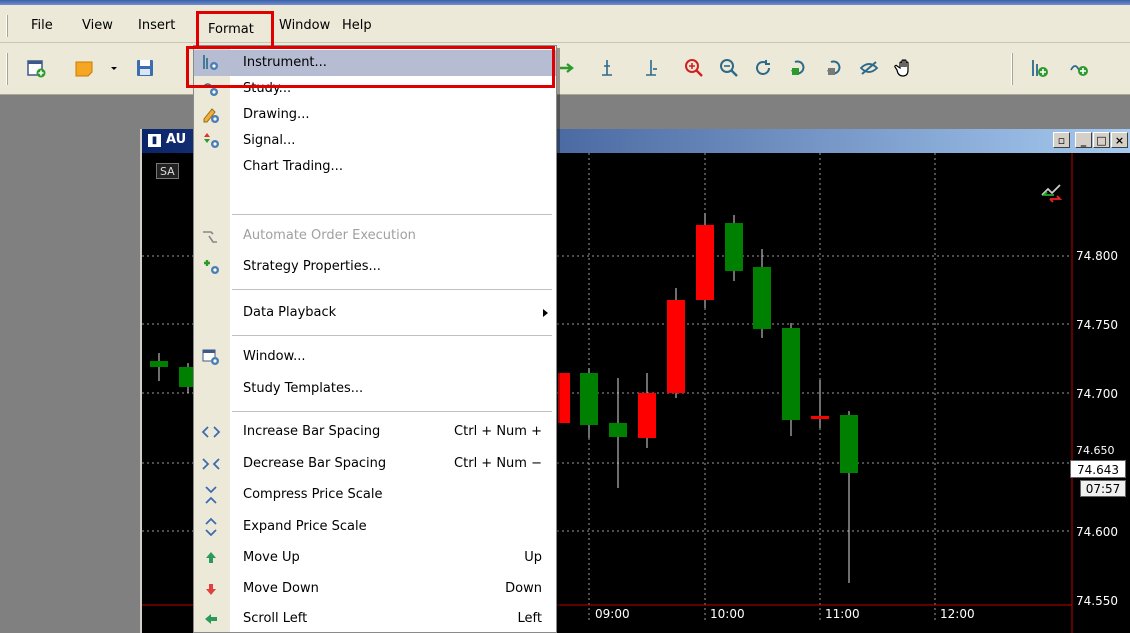 Image resolution: width=1130 pixels, height=633 pixels. Describe the element at coordinates (211, 115) in the screenshot. I see `drawing-pencil-icon` at that location.